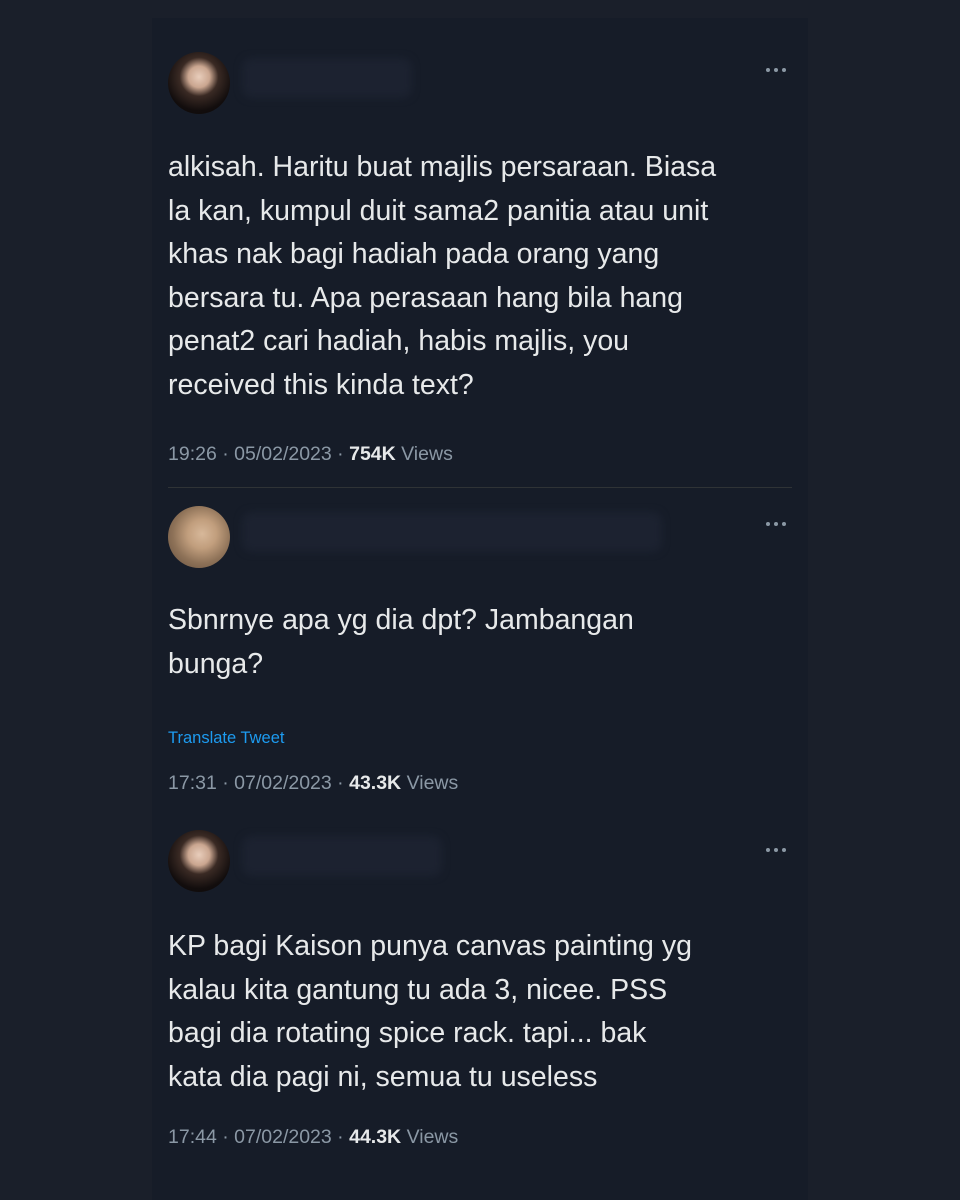  I want to click on views-count: 44.3K, so click(375, 1137).